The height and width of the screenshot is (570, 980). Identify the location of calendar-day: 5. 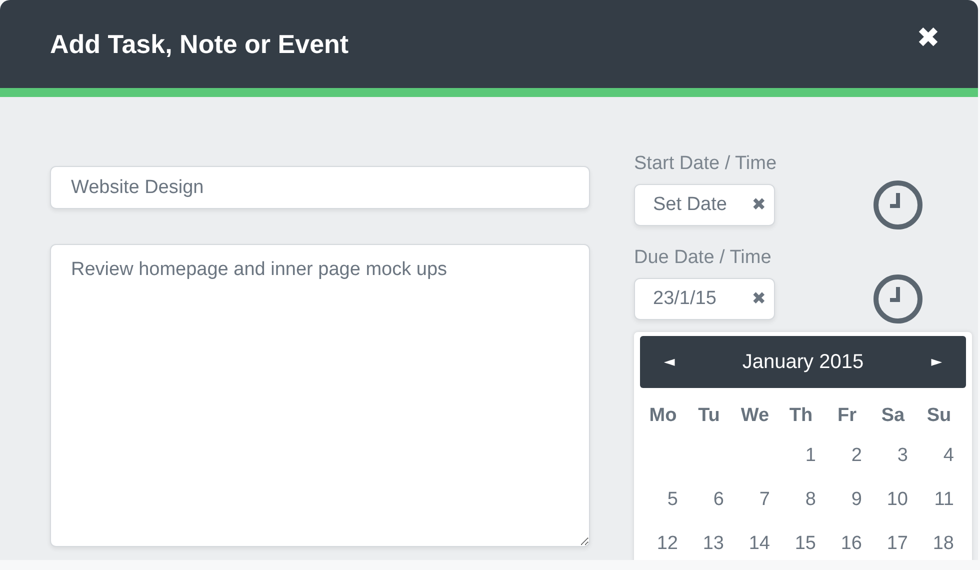
(663, 498).